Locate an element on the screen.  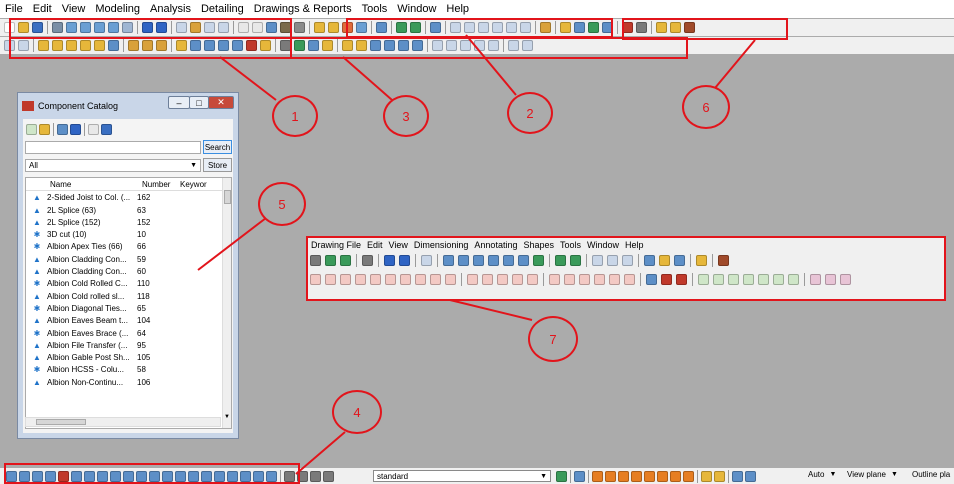
callout-2: 2 is located at coordinates (530, 113).